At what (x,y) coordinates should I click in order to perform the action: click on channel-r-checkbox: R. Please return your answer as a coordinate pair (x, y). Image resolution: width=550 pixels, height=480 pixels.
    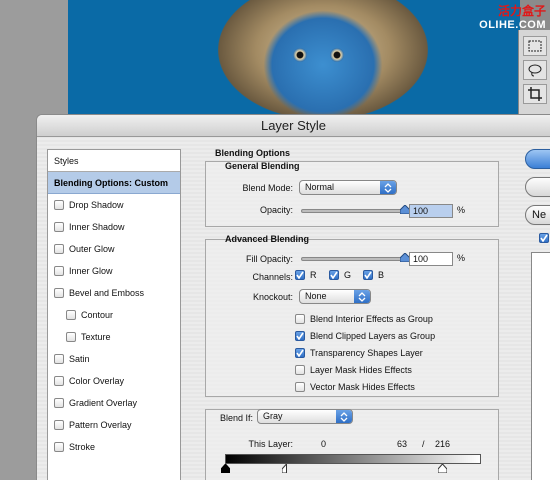
    Looking at the image, I should click on (306, 275).